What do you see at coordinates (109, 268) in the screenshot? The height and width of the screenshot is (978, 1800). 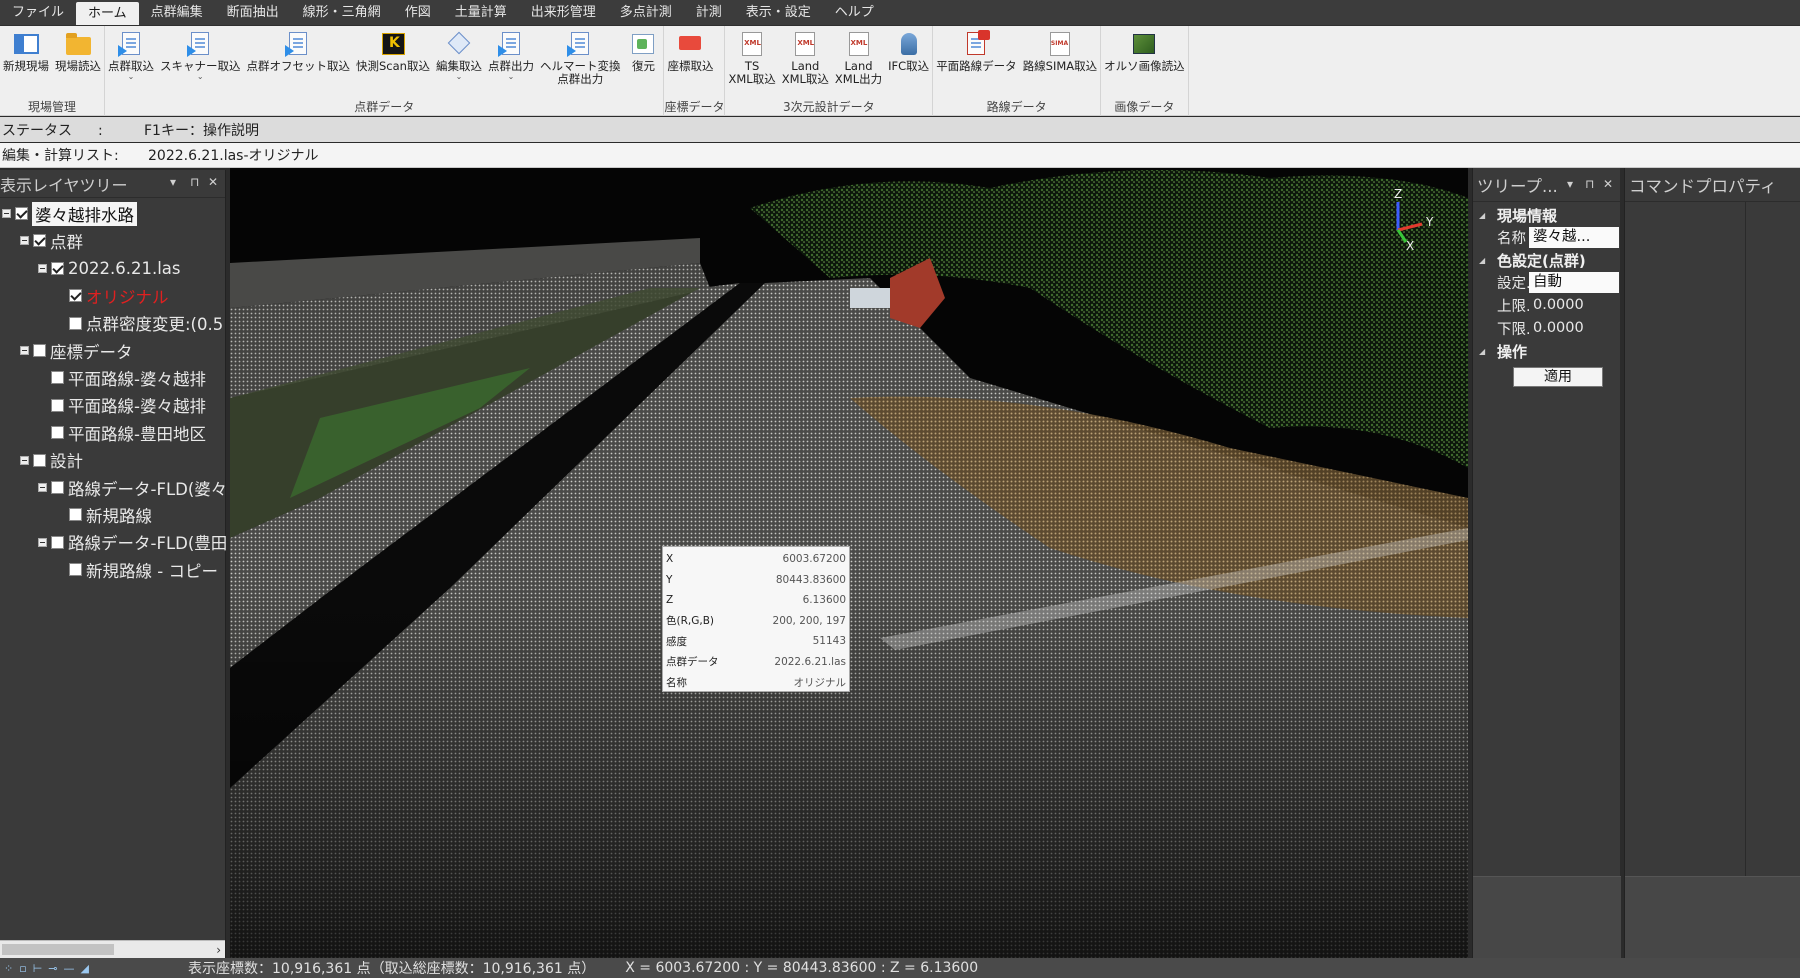 I see `tree-item: 2022.6.21.las` at bounding box center [109, 268].